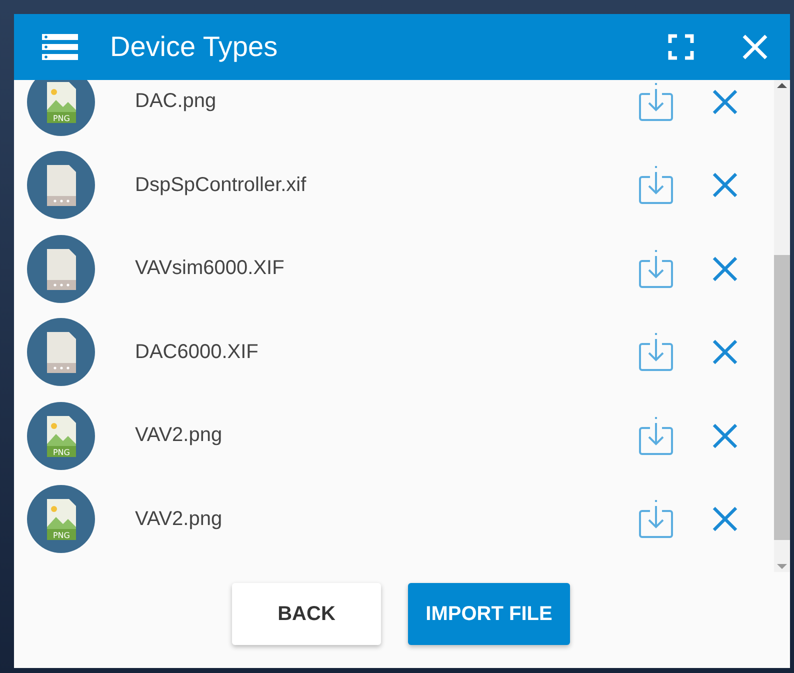 Image resolution: width=794 pixels, height=673 pixels. What do you see at coordinates (221, 185) in the screenshot?
I see `file-name: DspSpController.xif` at bounding box center [221, 185].